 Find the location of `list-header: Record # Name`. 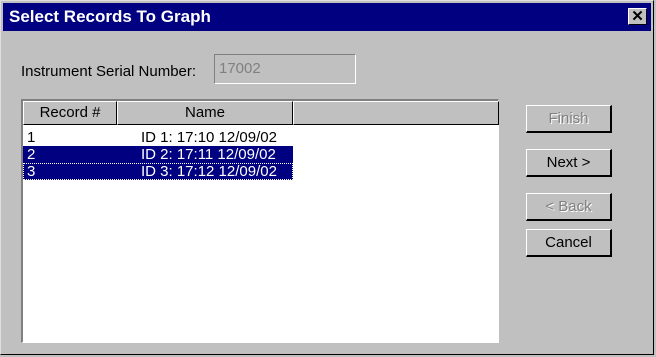

list-header: Record # Name is located at coordinates (261, 113).